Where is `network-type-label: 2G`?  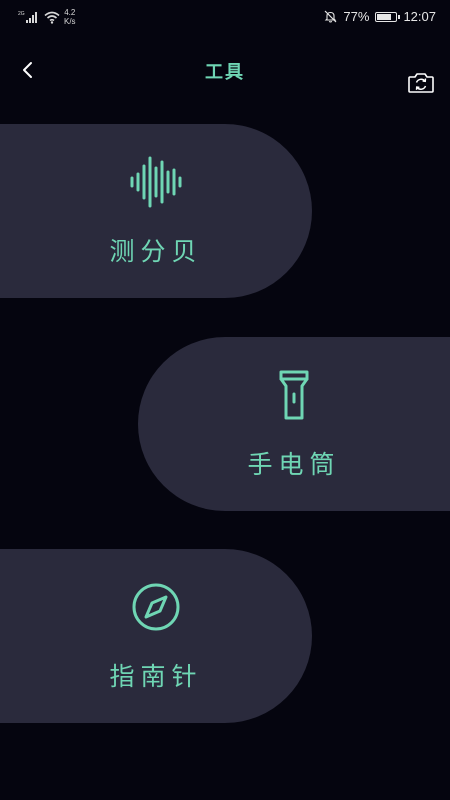
network-type-label: 2G is located at coordinates (21, 14).